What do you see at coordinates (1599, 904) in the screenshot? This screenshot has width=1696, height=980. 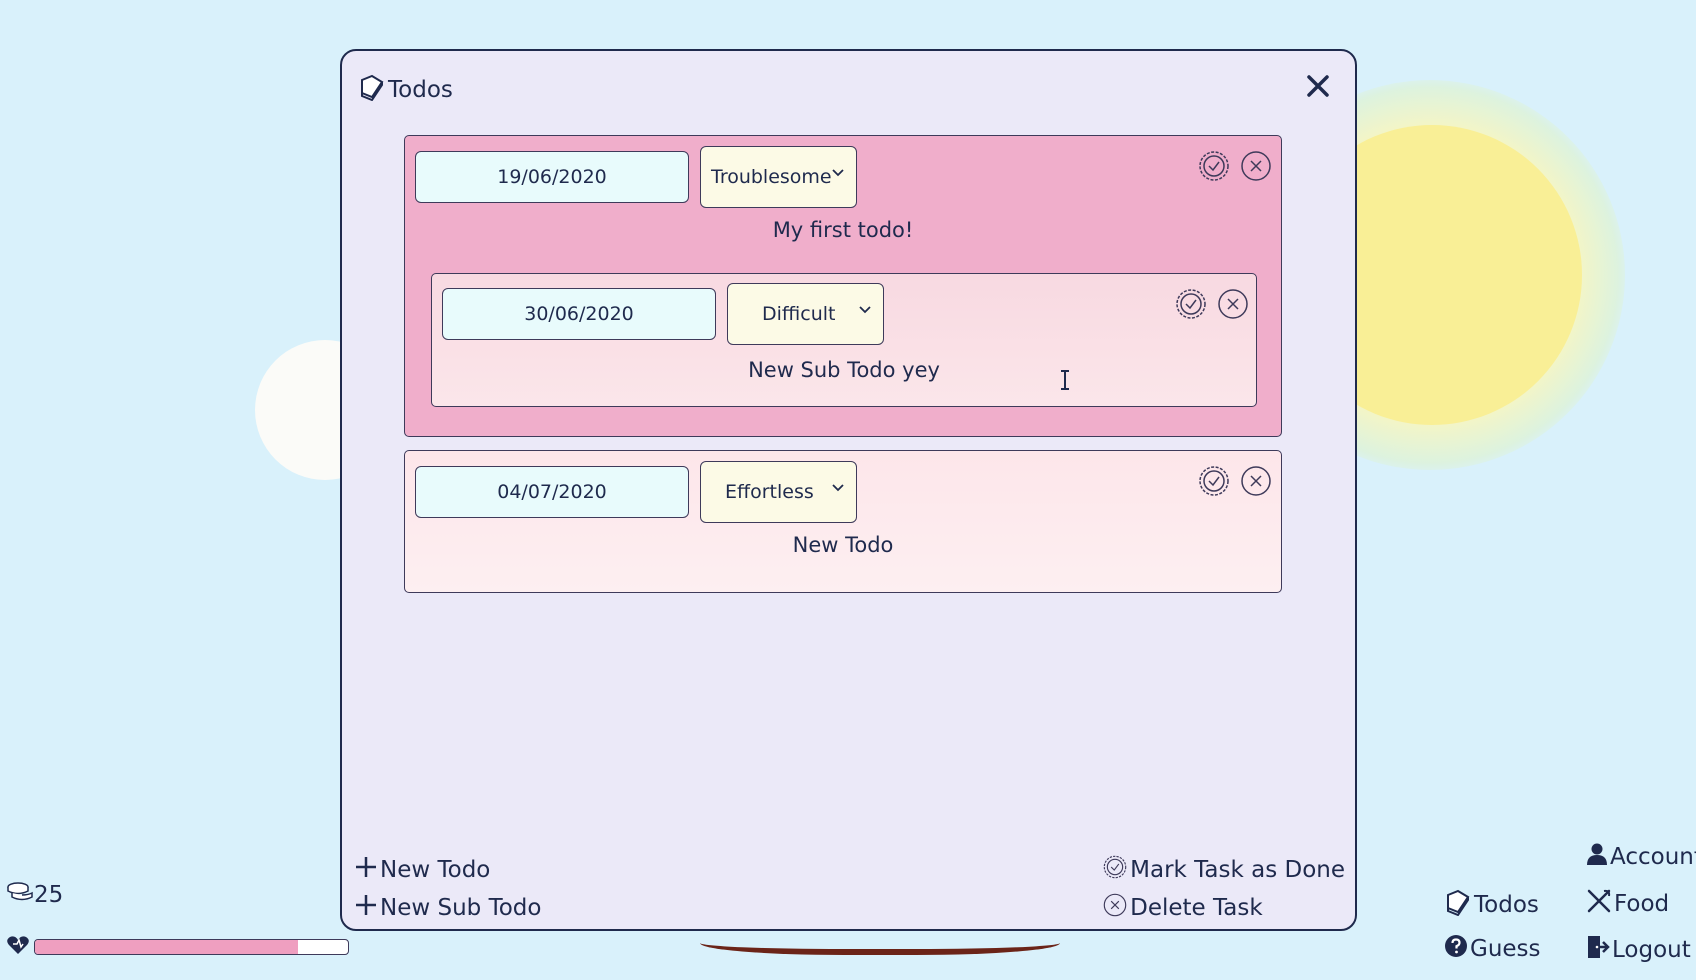 I see `utensils-icon` at bounding box center [1599, 904].